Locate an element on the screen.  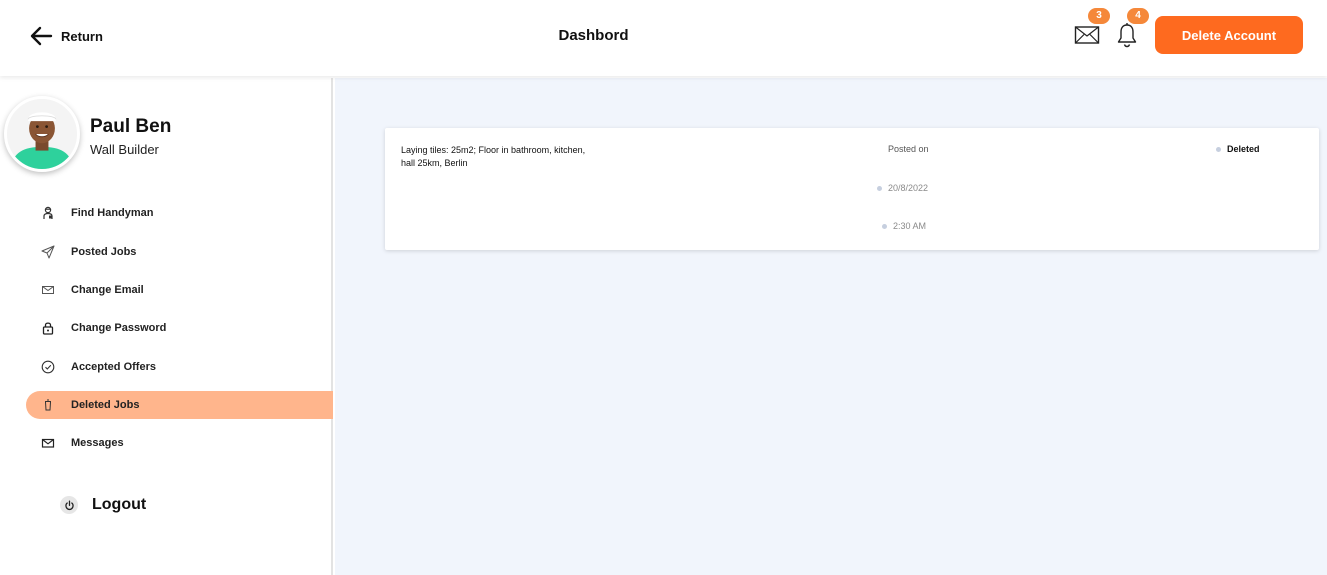
sidebar-item-change-email: Change Email is located at coordinates (179, 290).